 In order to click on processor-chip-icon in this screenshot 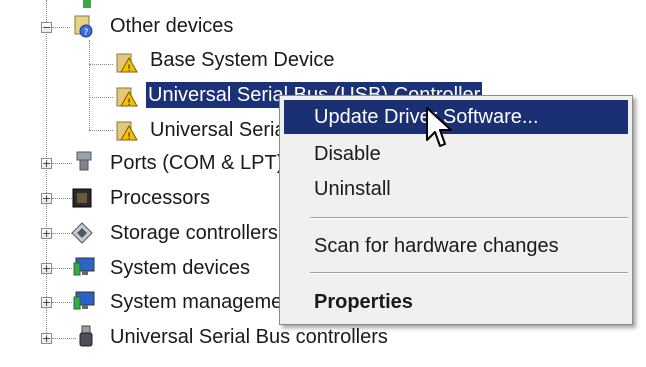, I will do `click(82, 198)`.